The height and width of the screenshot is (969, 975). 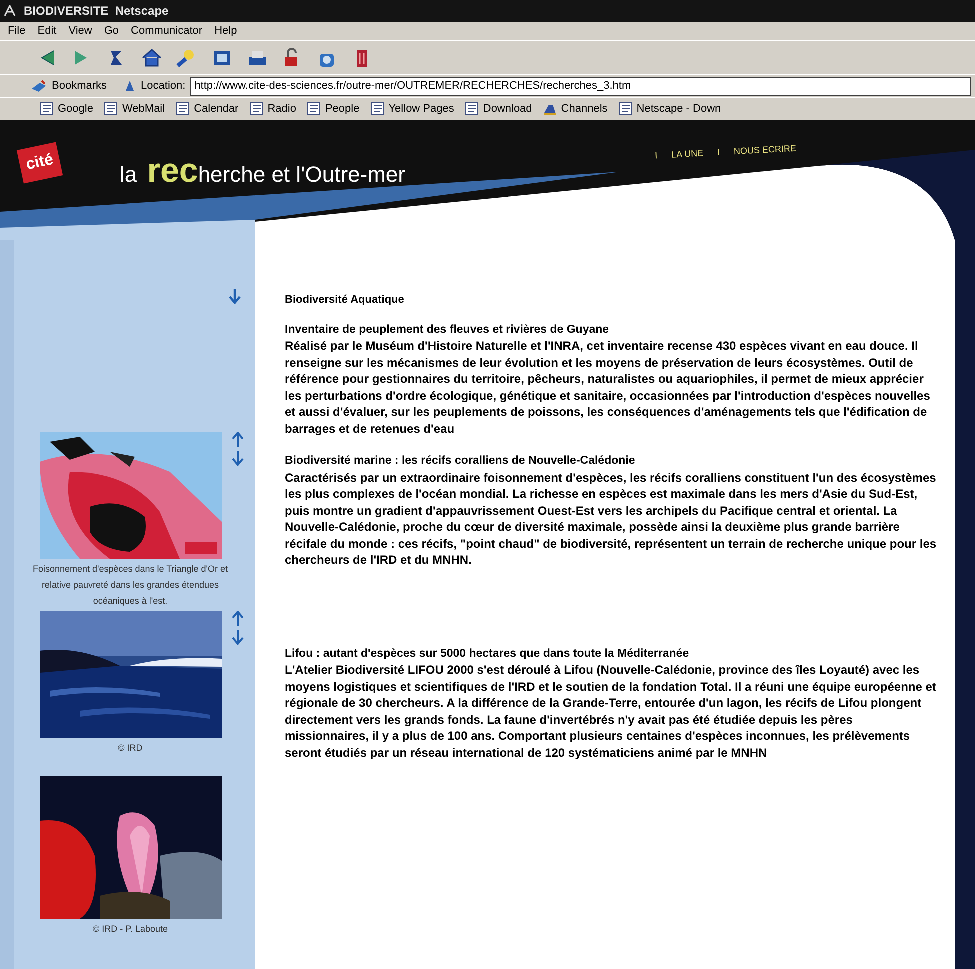 What do you see at coordinates (487, 654) in the screenshot?
I see `section-title: Lifou : autant d'espèces sur 5000 hectares que dans toute la Méditerranée` at bounding box center [487, 654].